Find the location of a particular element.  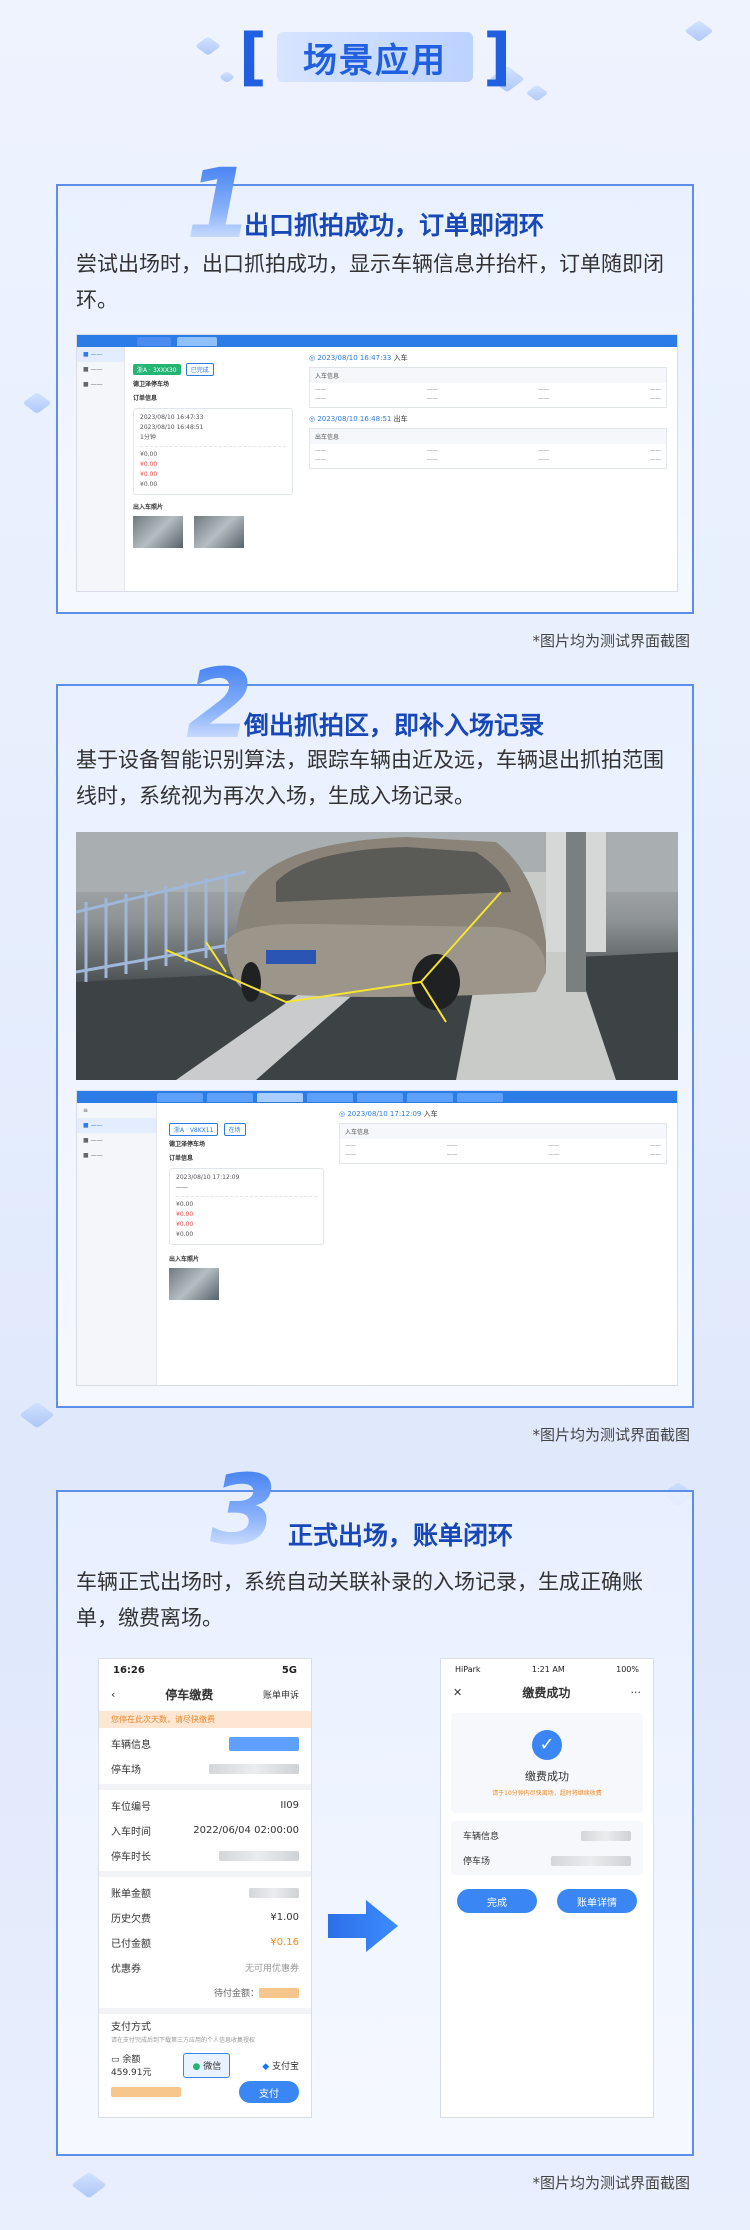

wechat-label: 微信 is located at coordinates (212, 2066).